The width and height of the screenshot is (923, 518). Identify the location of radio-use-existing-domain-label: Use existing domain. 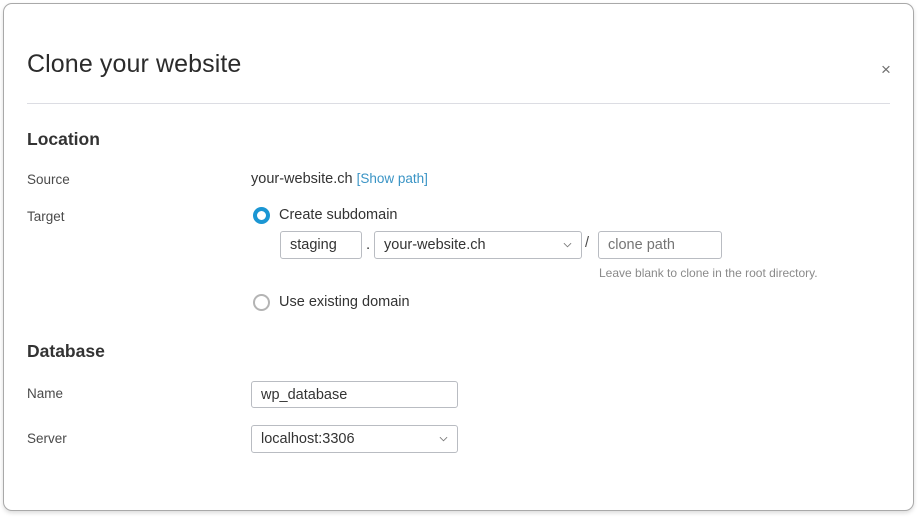
(344, 302).